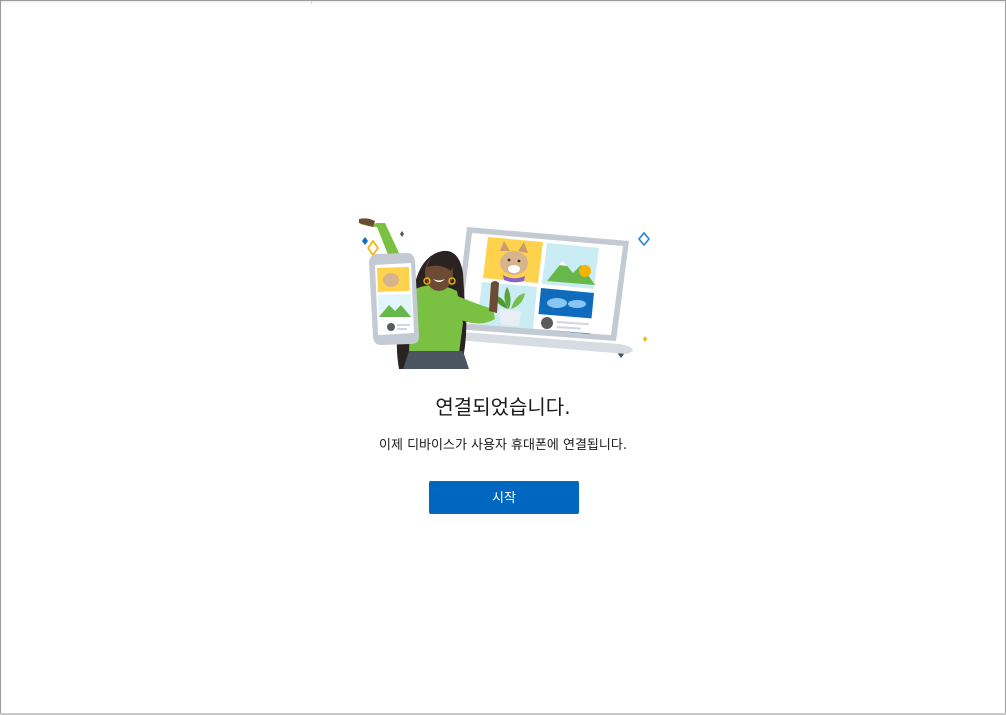 The width and height of the screenshot is (1006, 715). I want to click on start-button: 시작, so click(504, 497).